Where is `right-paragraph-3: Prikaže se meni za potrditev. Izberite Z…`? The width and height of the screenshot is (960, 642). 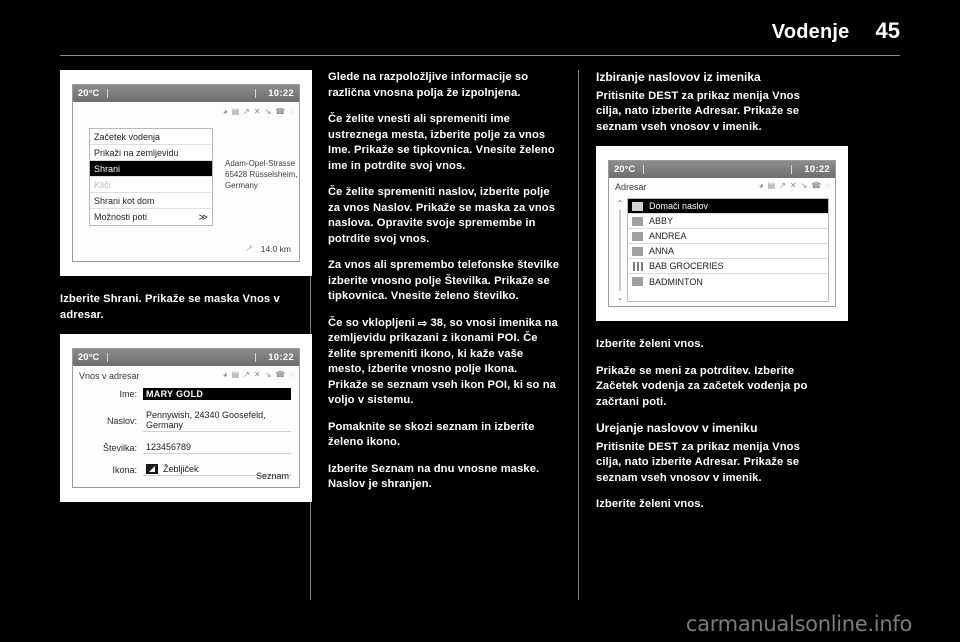 right-paragraph-3: Prikaže se meni za potrditev. Izberite Z… is located at coordinates (702, 386).